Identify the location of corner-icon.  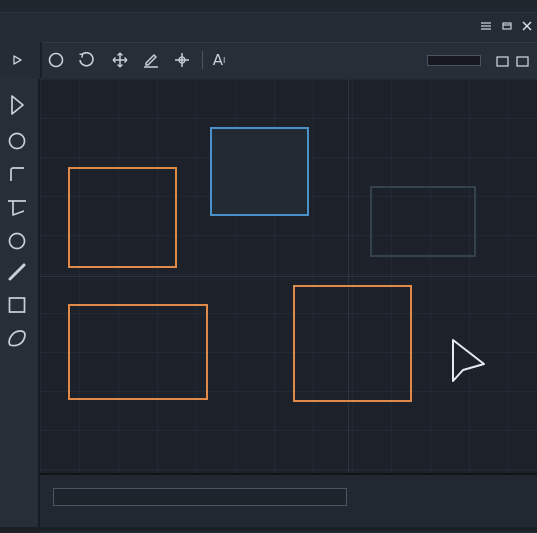
(17, 174).